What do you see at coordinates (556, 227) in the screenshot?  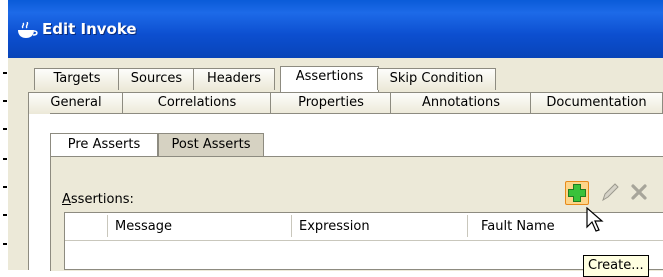 I see `column-header-fault-name: Fault Name` at bounding box center [556, 227].